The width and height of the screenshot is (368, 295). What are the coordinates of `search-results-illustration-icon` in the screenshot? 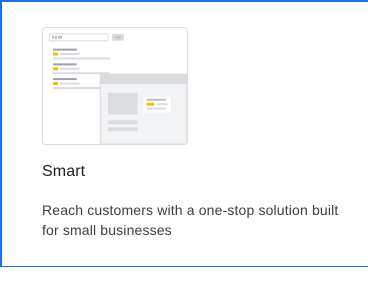 It's located at (117, 88).